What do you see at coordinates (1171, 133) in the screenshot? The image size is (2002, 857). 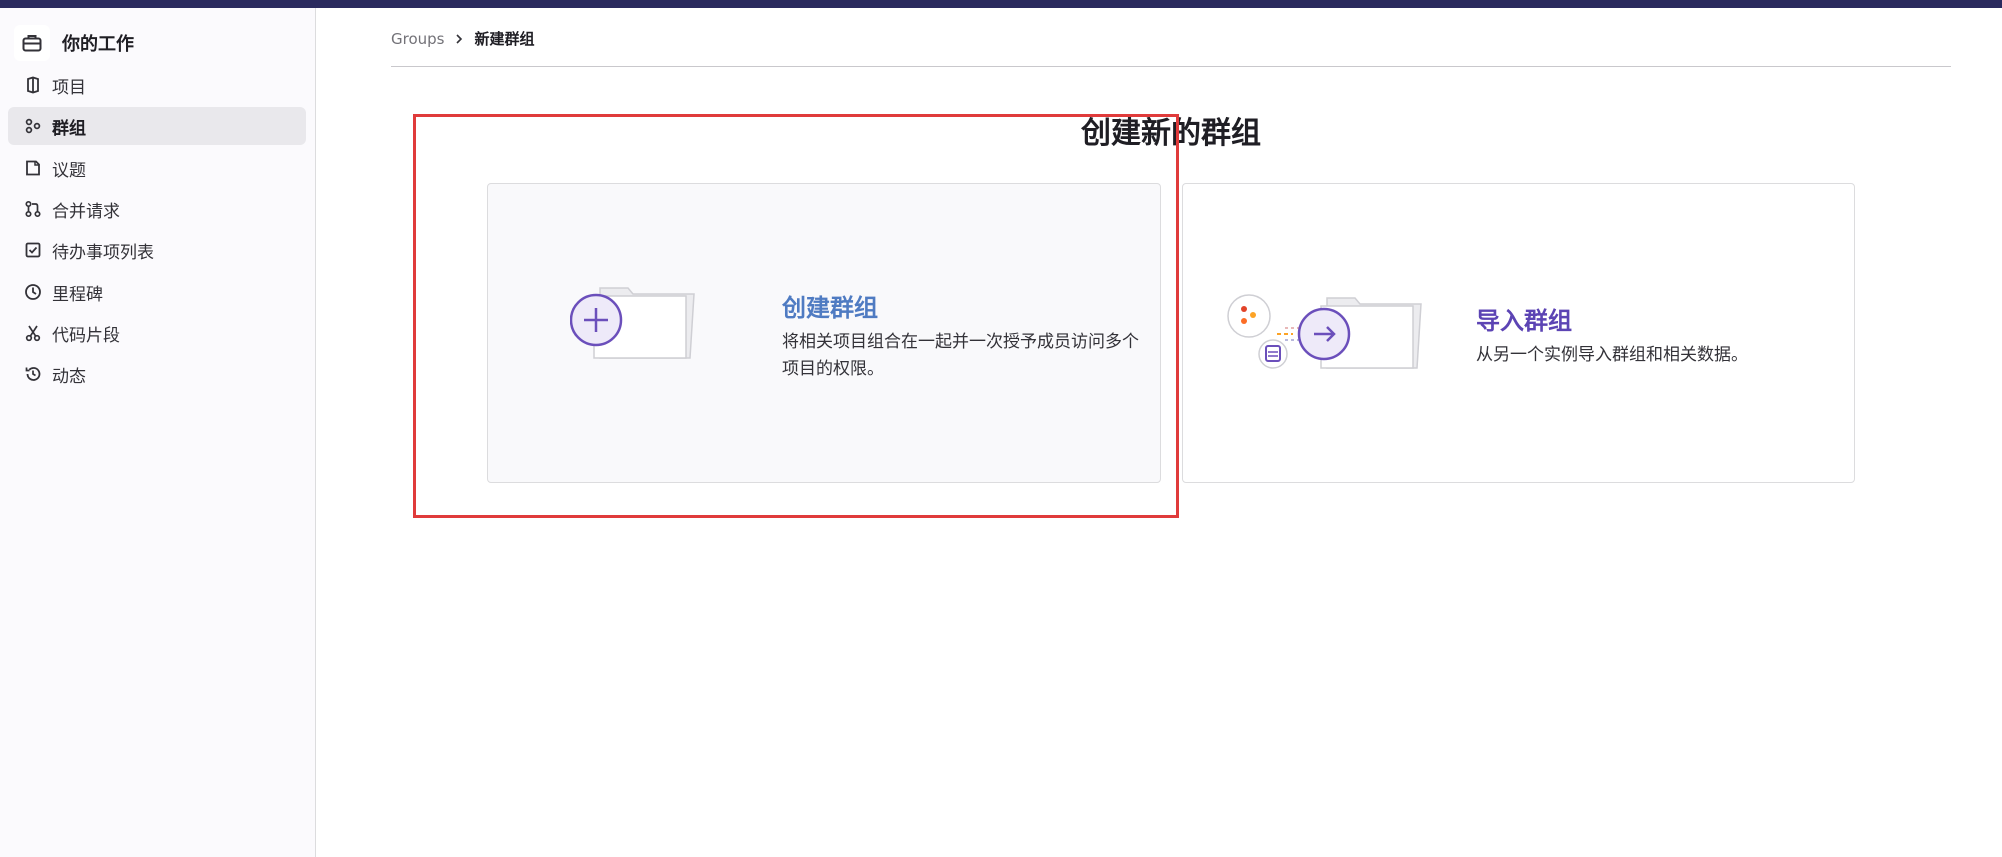 I see `page-title: 创建新的群组` at bounding box center [1171, 133].